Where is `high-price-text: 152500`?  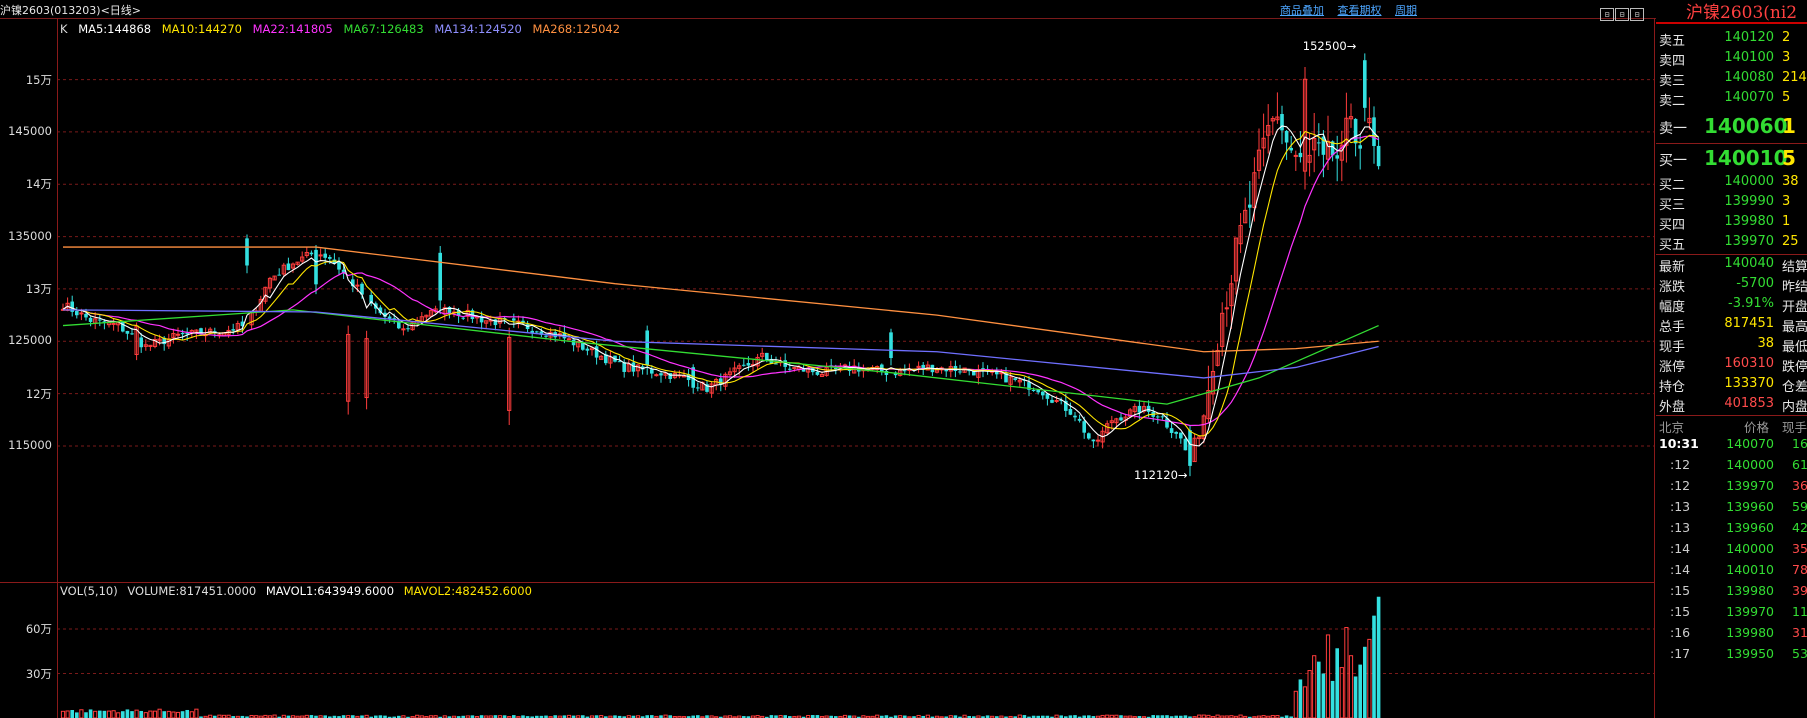 high-price-text: 152500 is located at coordinates (1324, 46).